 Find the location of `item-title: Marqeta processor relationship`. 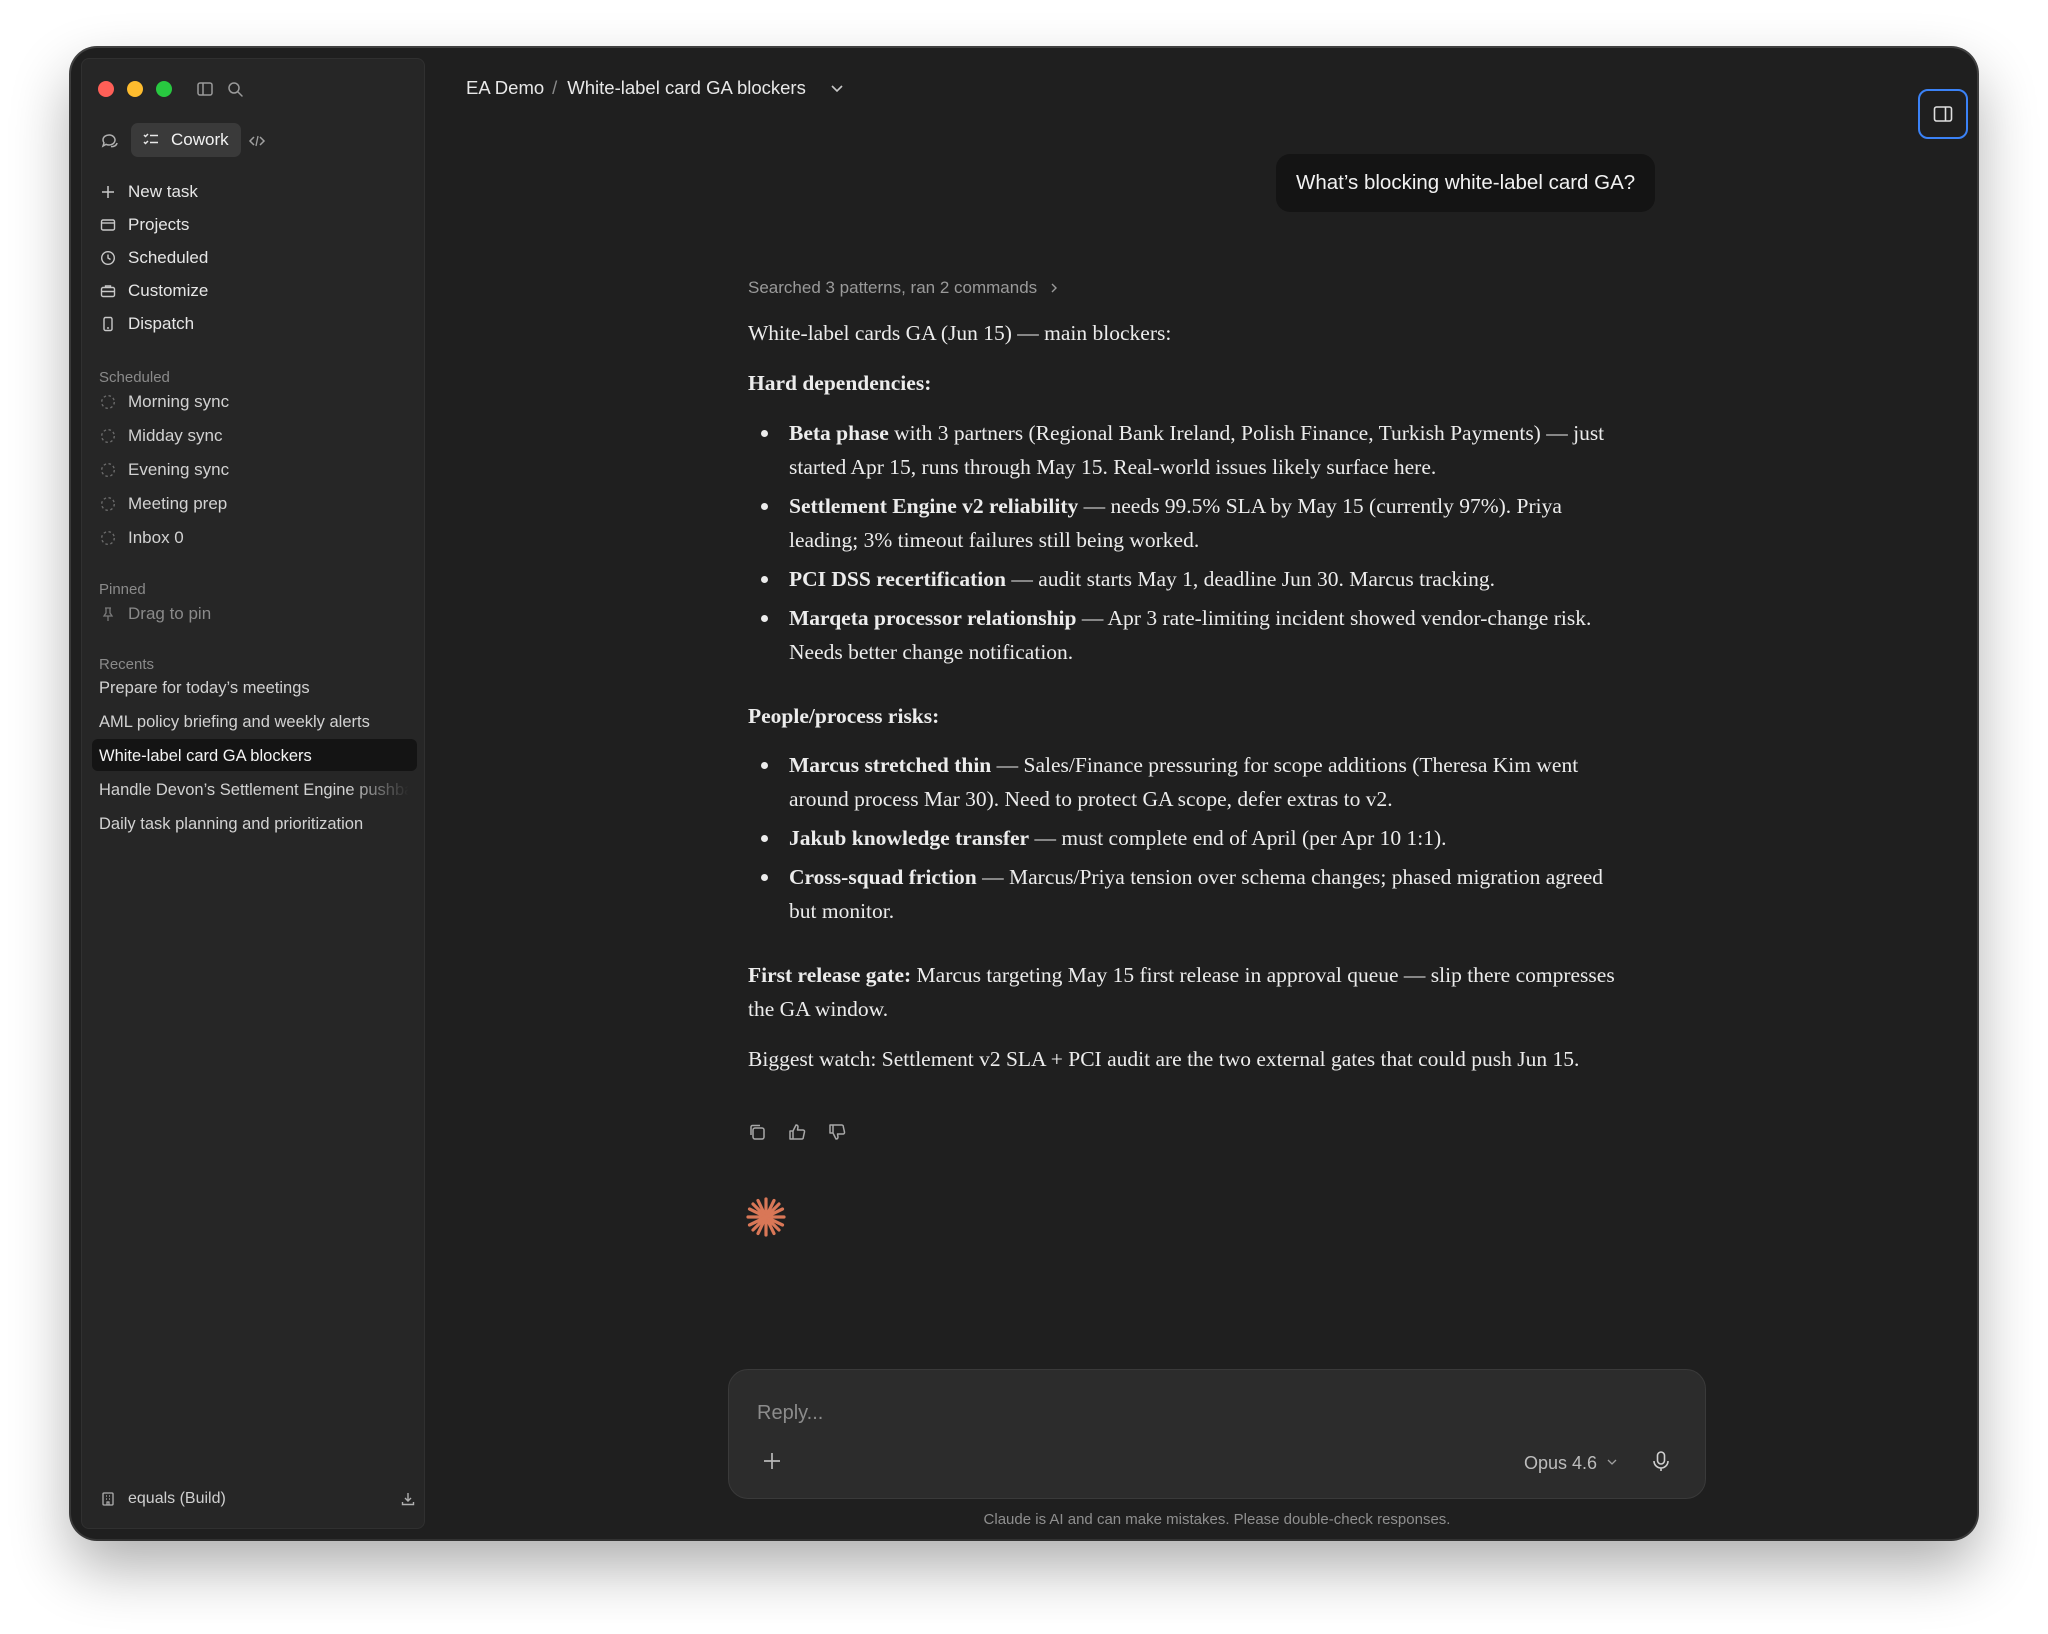

item-title: Marqeta processor relationship is located at coordinates (933, 618).